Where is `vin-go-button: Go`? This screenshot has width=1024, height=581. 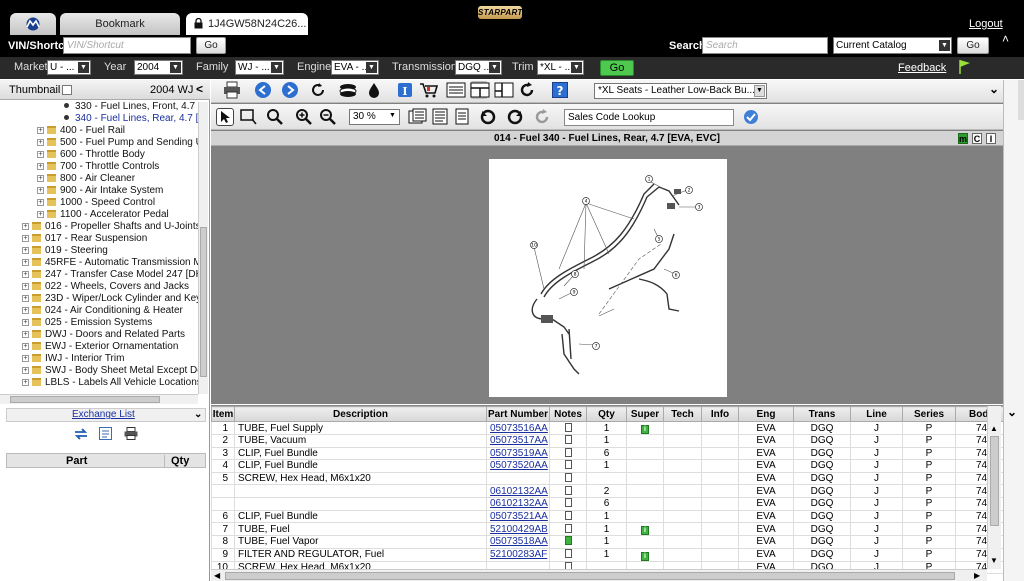
vin-go-button: Go is located at coordinates (211, 45).